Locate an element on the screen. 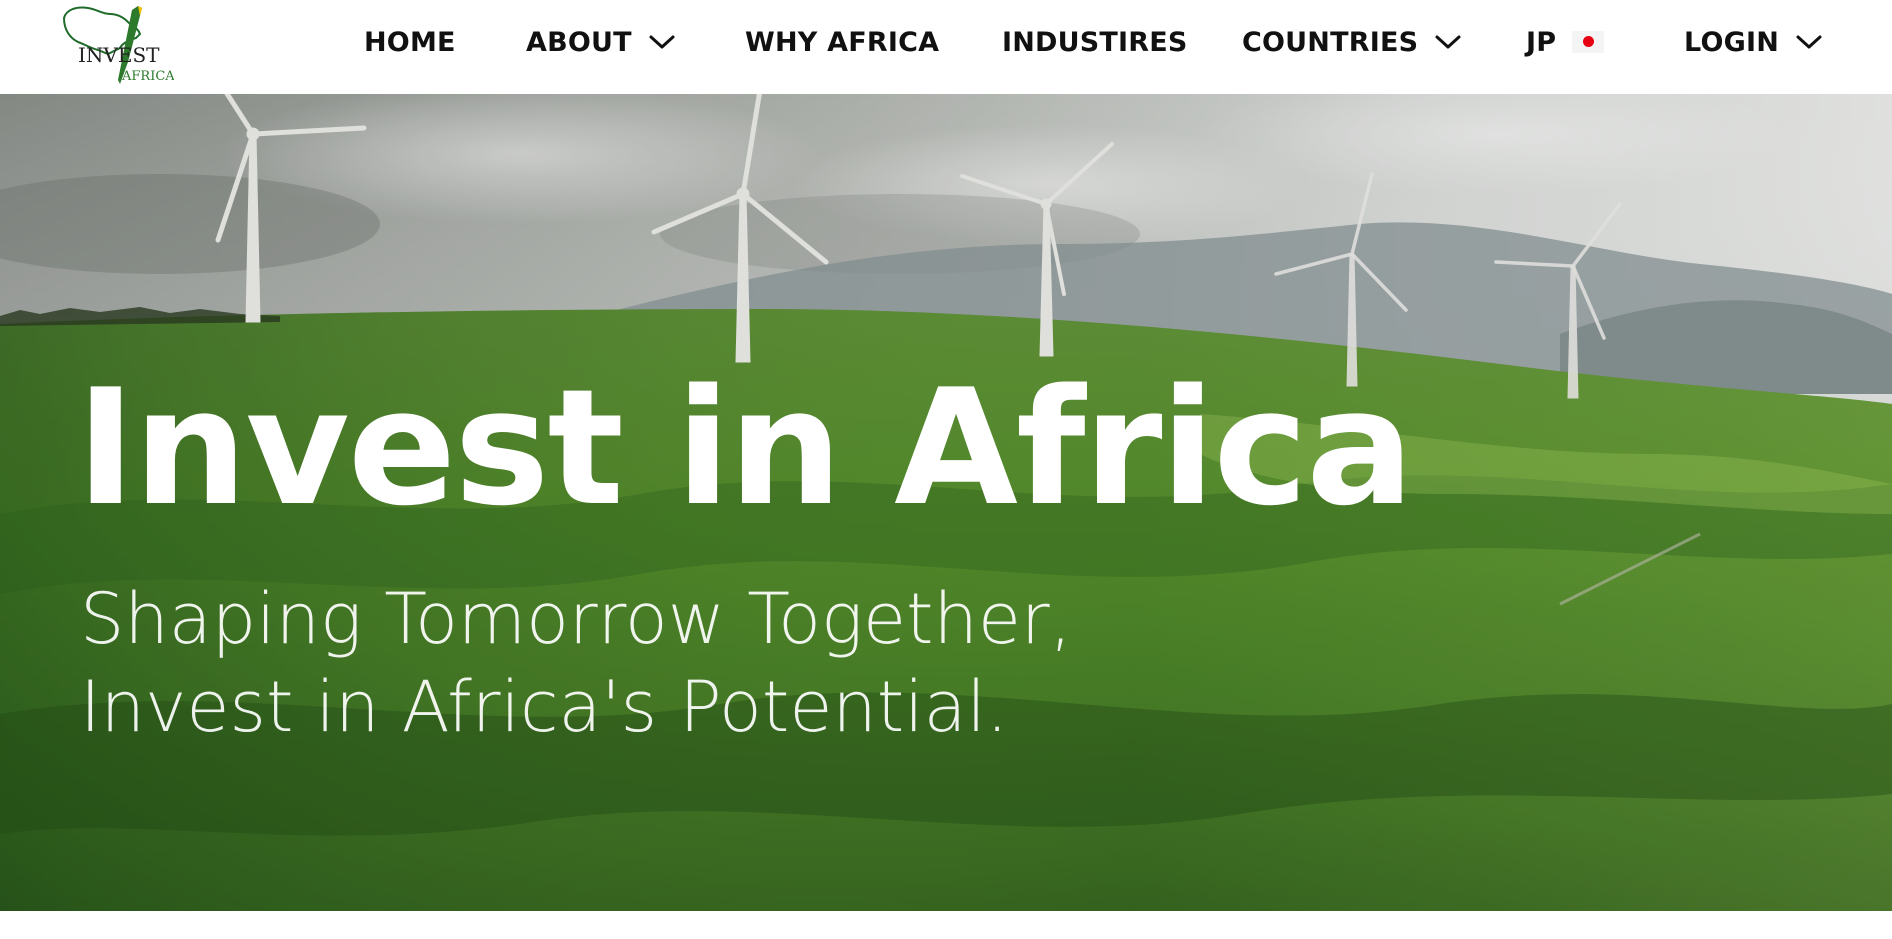 The height and width of the screenshot is (939, 1892). hero-title: Invest in Africa is located at coordinates (745, 447).